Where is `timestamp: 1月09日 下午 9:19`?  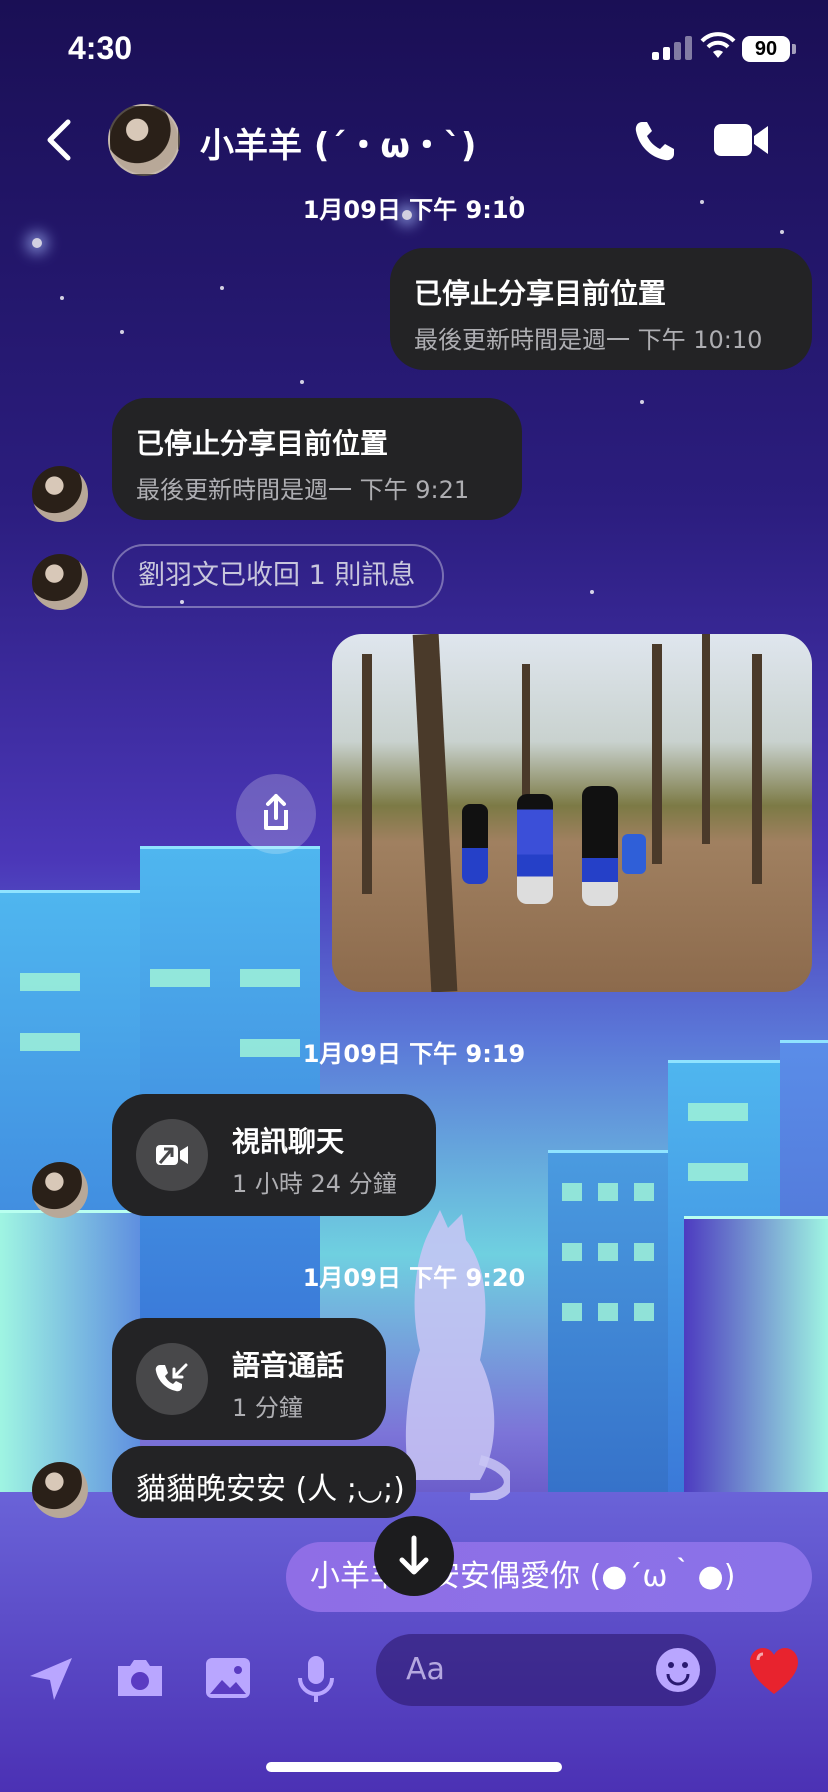
timestamp: 1月09日 下午 9:19 is located at coordinates (414, 1054).